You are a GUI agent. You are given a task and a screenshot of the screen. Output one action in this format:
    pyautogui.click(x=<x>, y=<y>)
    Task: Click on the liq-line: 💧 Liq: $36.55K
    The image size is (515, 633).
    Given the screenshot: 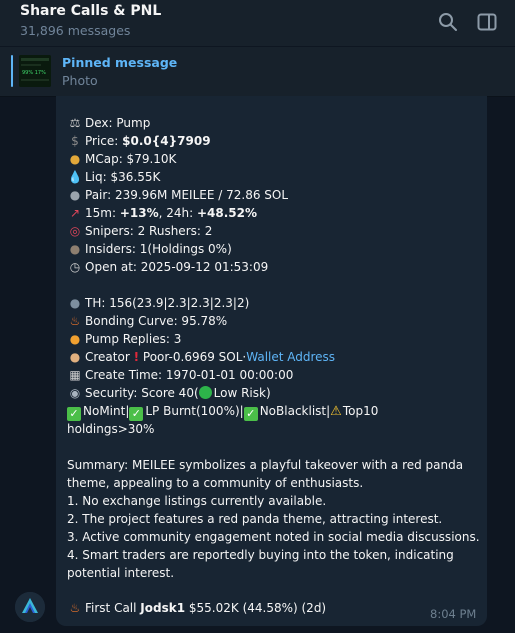 What is the action you would take?
    pyautogui.click(x=114, y=177)
    